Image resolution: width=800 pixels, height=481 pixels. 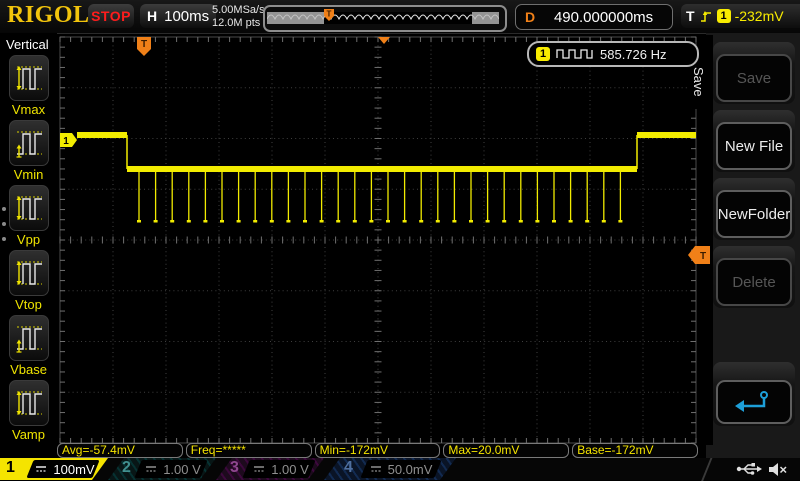 I want to click on menu-slot: NewFolder, so click(x=754, y=209).